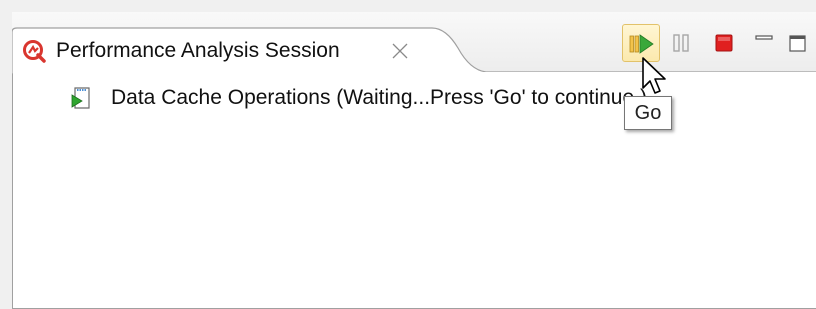 The width and height of the screenshot is (816, 309). Describe the element at coordinates (400, 51) in the screenshot. I see `close-x-icon` at that location.